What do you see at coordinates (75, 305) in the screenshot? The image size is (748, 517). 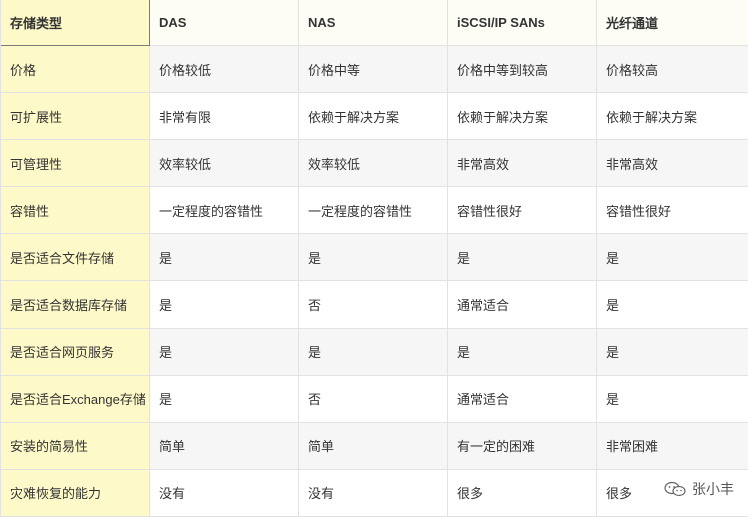 I see `row-label: 是否适合数据库存储` at bounding box center [75, 305].